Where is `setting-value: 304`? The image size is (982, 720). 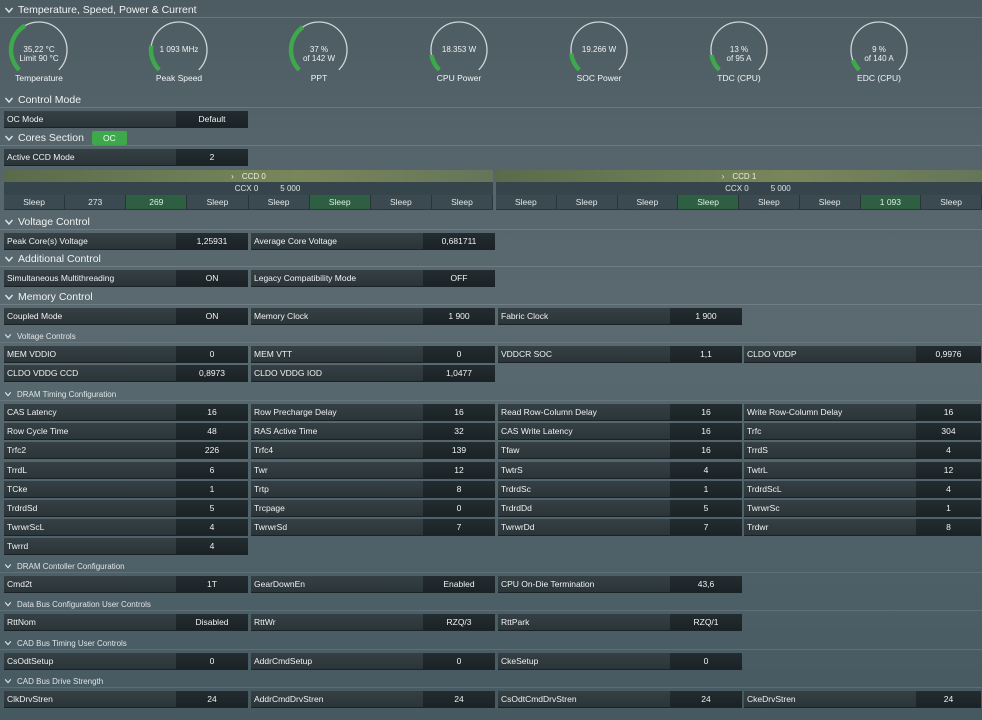 setting-value: 304 is located at coordinates (948, 431).